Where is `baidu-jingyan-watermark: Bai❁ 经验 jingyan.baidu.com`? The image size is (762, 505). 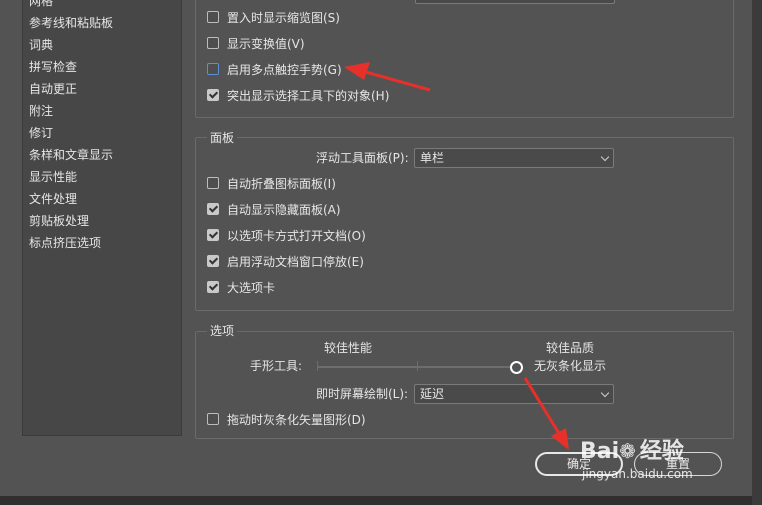 baidu-jingyan-watermark: Bai❁ 经验 jingyan.baidu.com is located at coordinates (636, 459).